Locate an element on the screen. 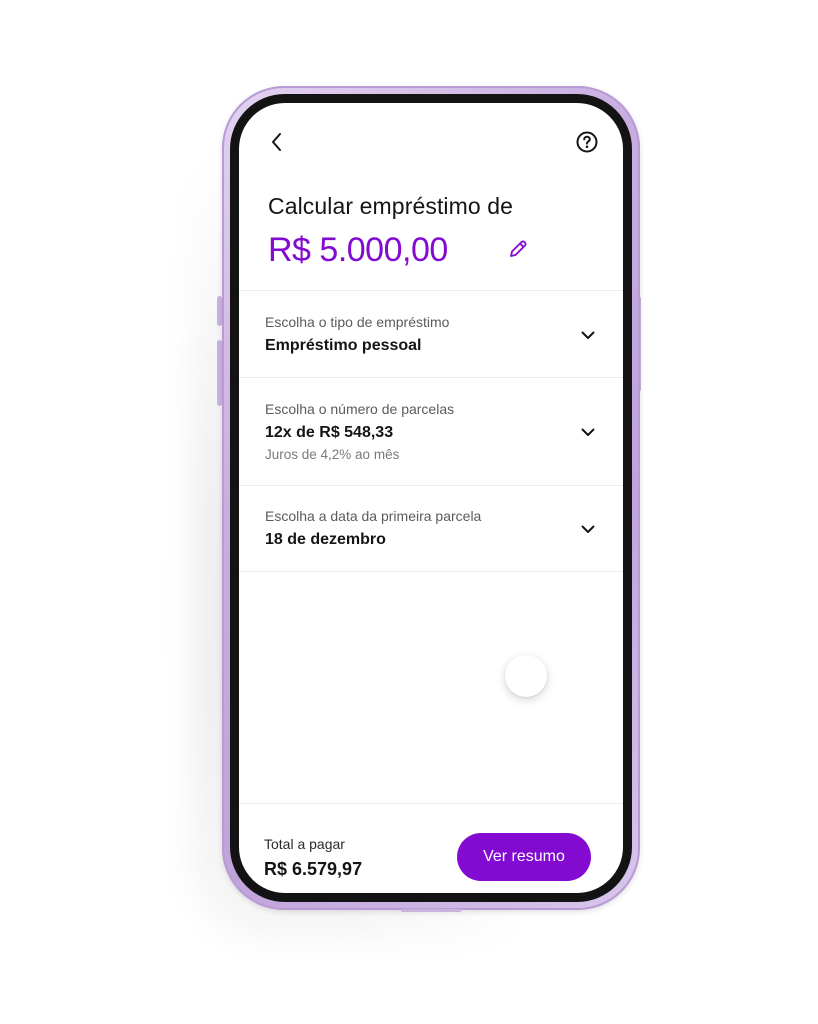 This screenshot has width=818, height=1024. loan-amount-value: R$ 5.000,00 is located at coordinates (358, 250).